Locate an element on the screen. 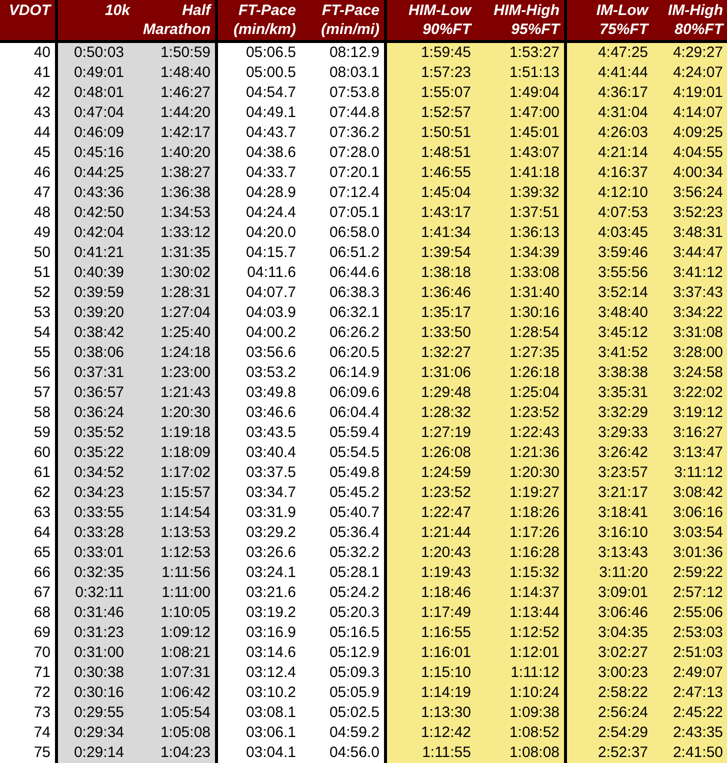 This screenshot has width=727, height=763. table-cell: 4:24:07 is located at coordinates (689, 72).